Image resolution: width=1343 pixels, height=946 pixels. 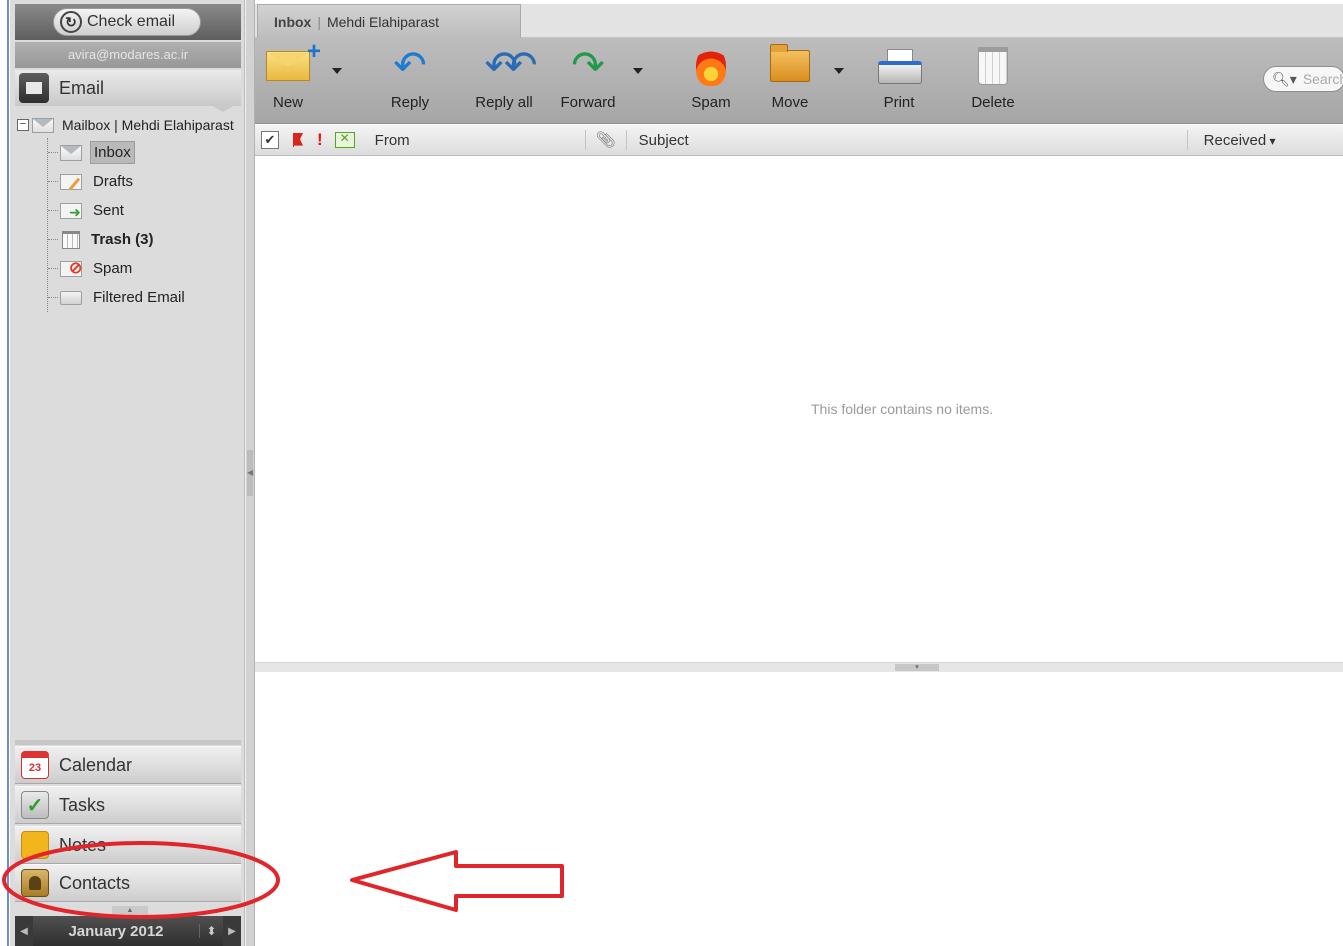 What do you see at coordinates (711, 66) in the screenshot?
I see `flame-icon` at bounding box center [711, 66].